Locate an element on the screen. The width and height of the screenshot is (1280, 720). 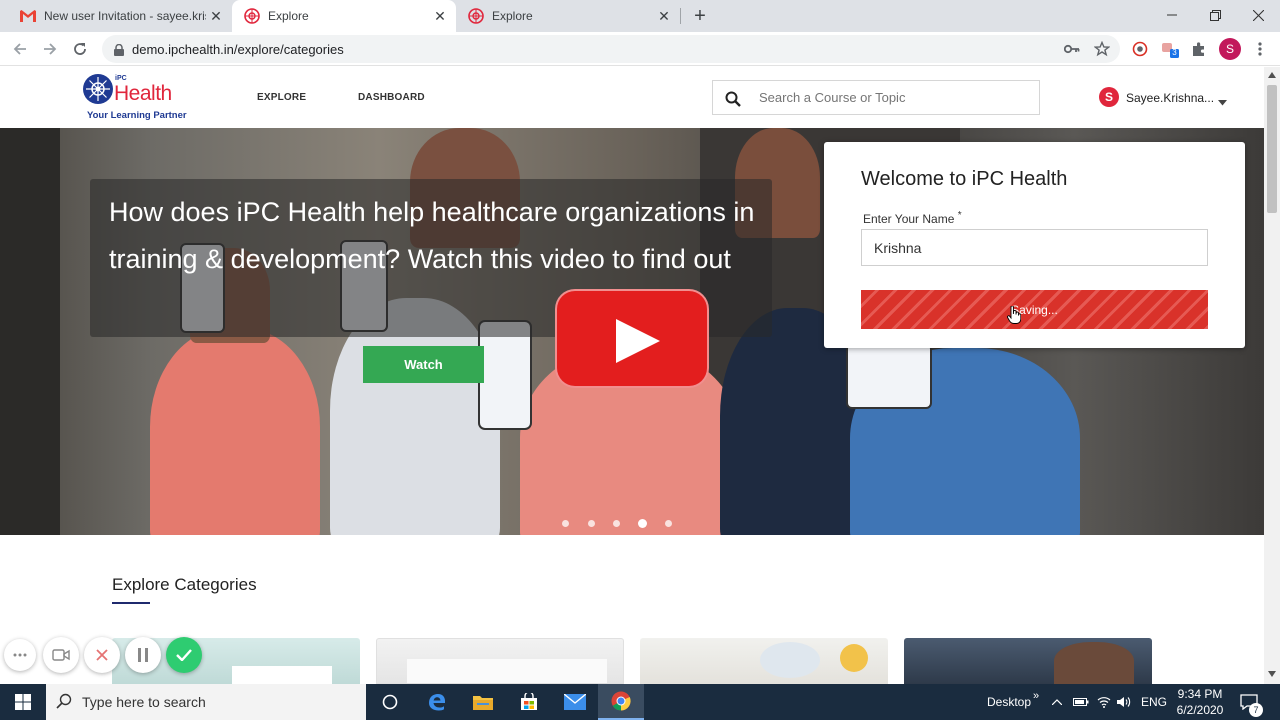
minimize-icon is located at coordinates (1172, 15).